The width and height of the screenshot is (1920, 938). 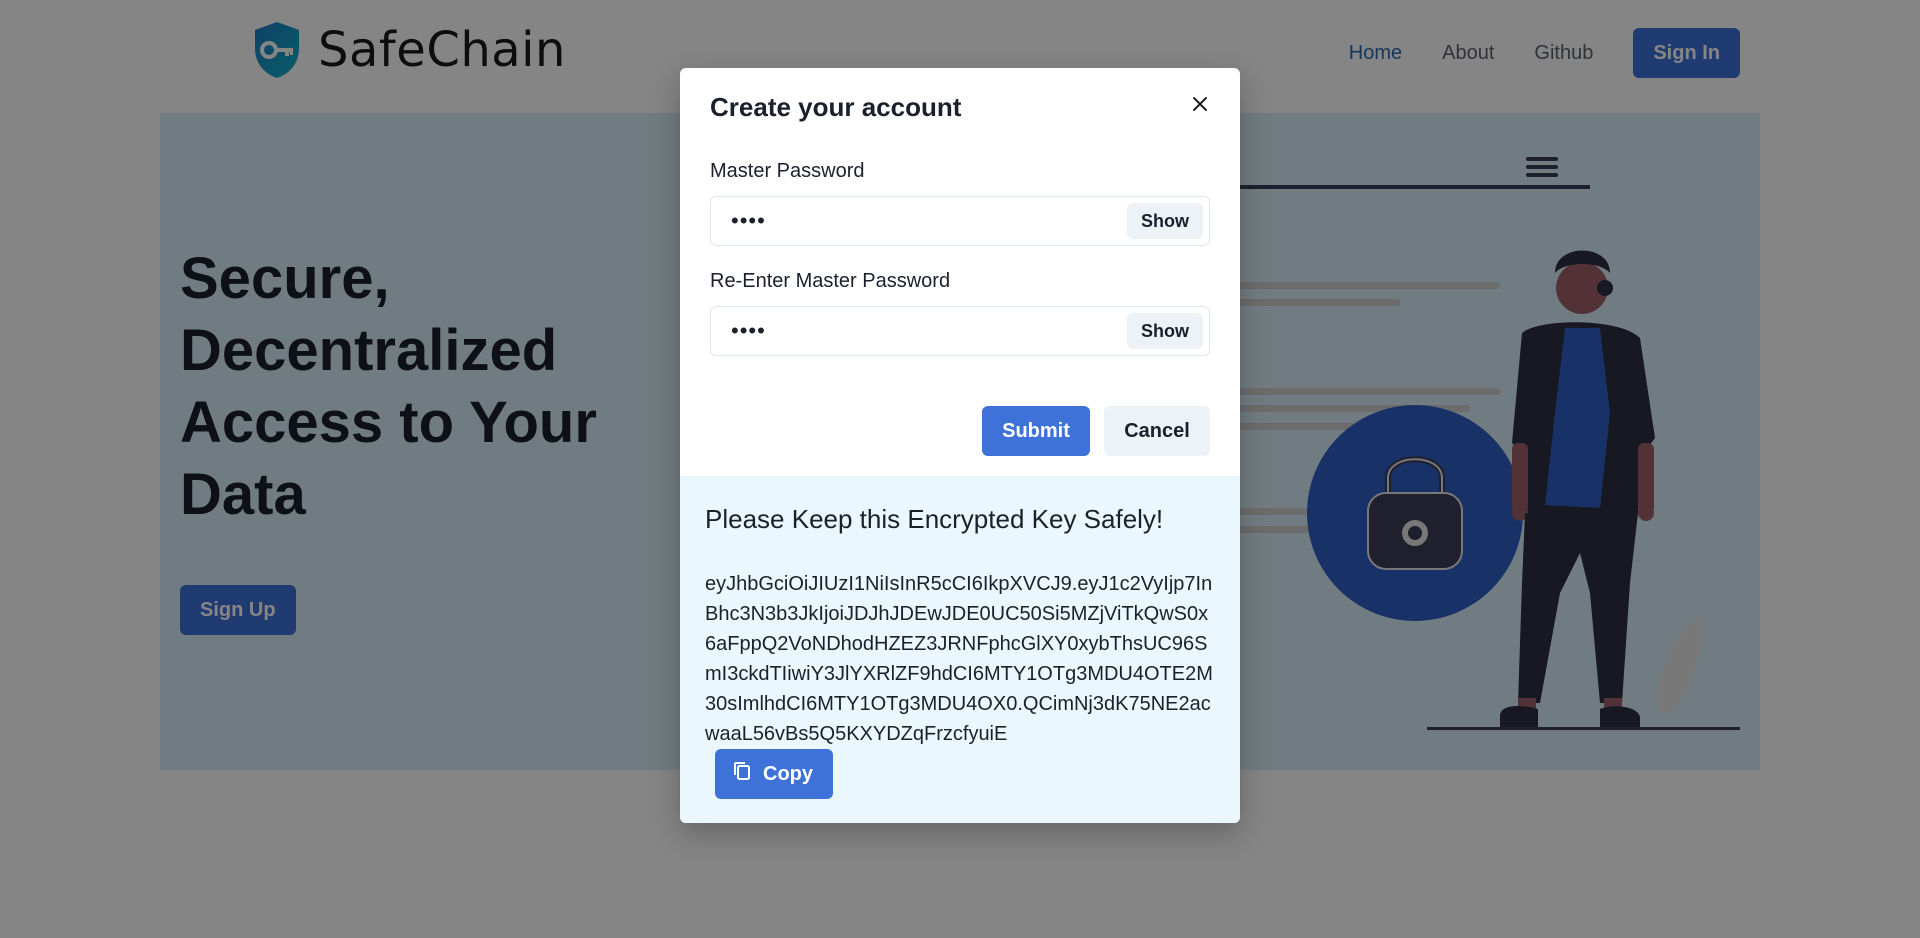 I want to click on modal-title: Create your account, so click(x=836, y=107).